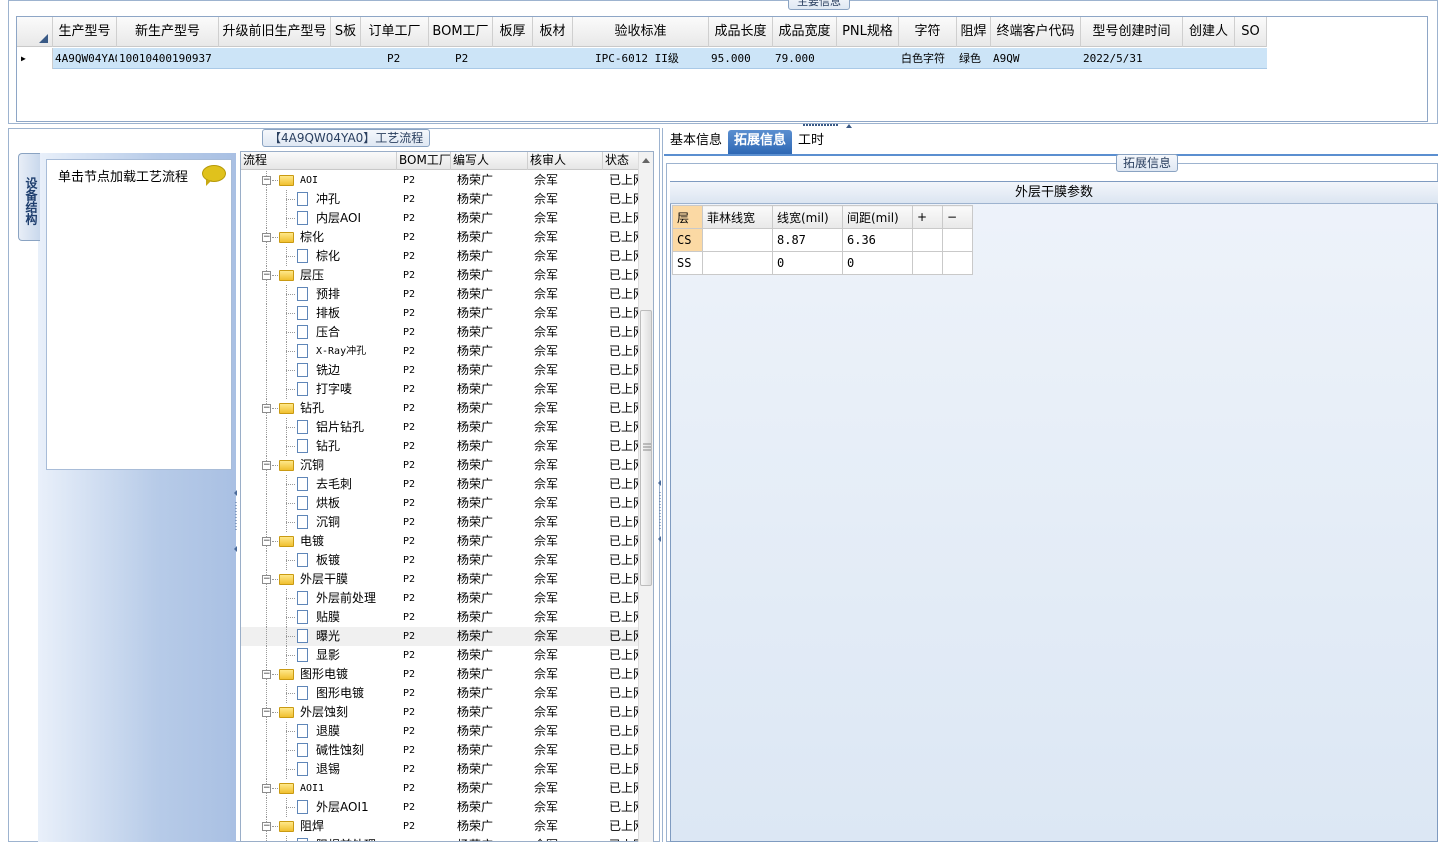  What do you see at coordinates (621, 161) in the screenshot?
I see `tree-col-header: 状态` at bounding box center [621, 161].